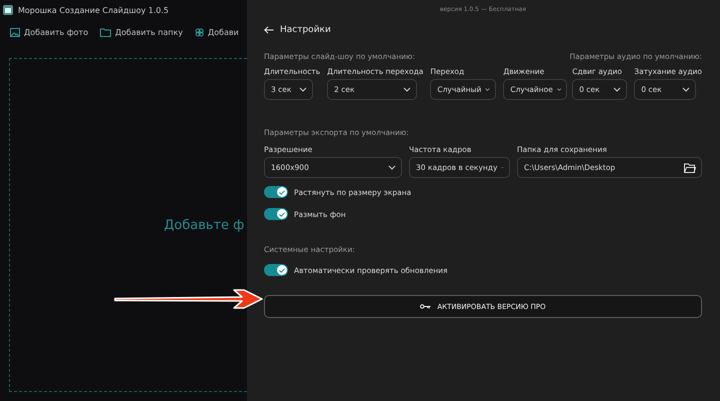 This screenshot has height=401, width=720. I want to click on app-logo-icon, so click(8, 10).